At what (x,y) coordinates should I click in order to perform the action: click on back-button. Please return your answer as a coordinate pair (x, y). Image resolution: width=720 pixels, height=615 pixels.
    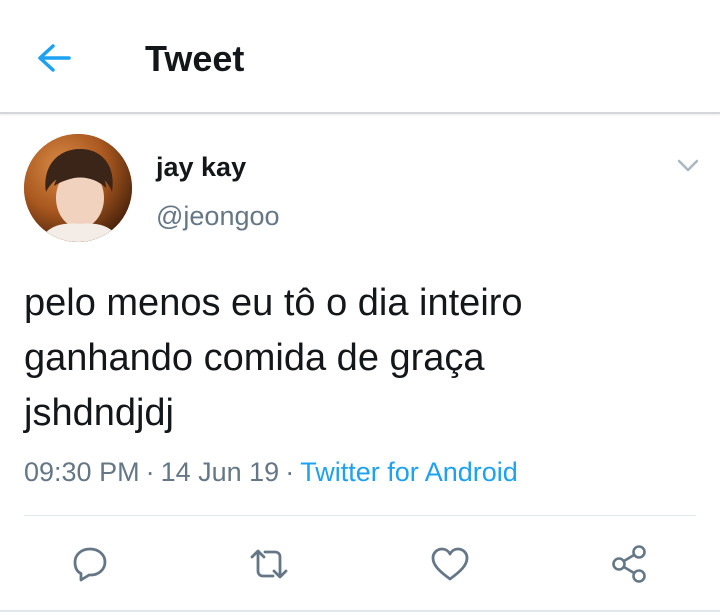
    Looking at the image, I should click on (54, 58).